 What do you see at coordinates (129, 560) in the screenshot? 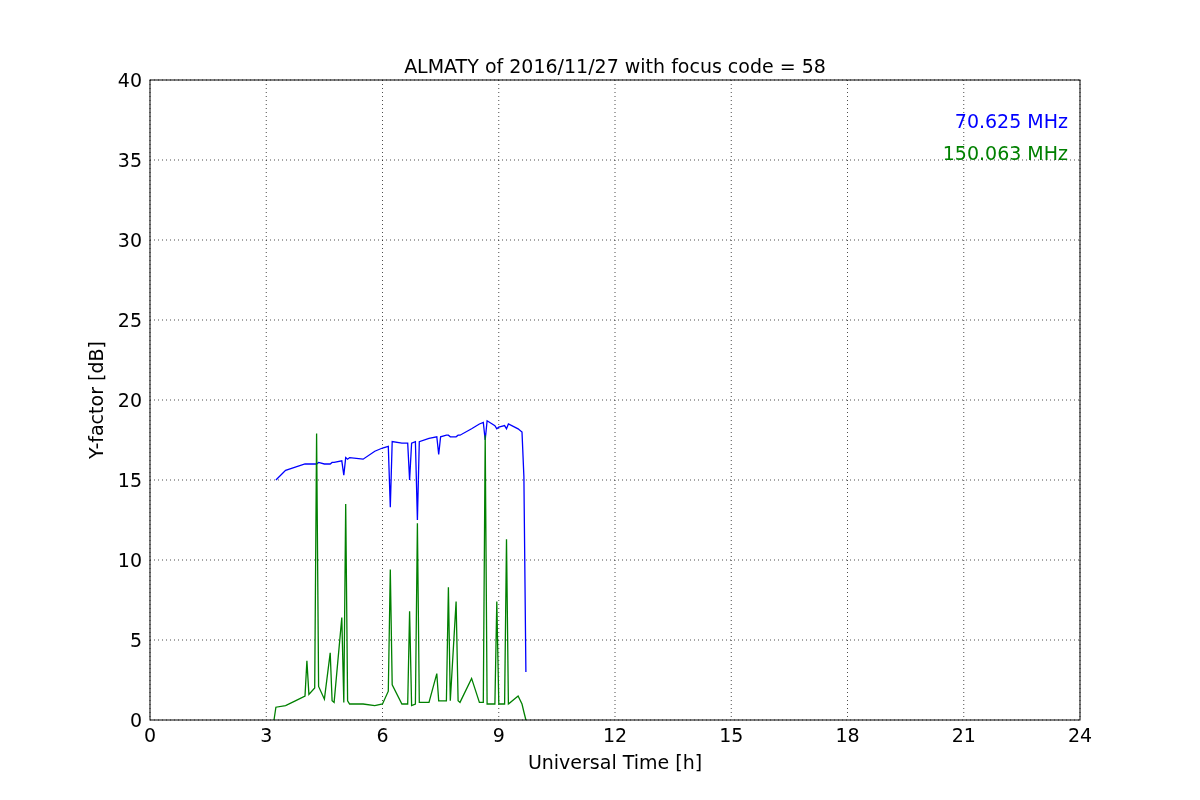
I see `y-tick-label: 10` at bounding box center [129, 560].